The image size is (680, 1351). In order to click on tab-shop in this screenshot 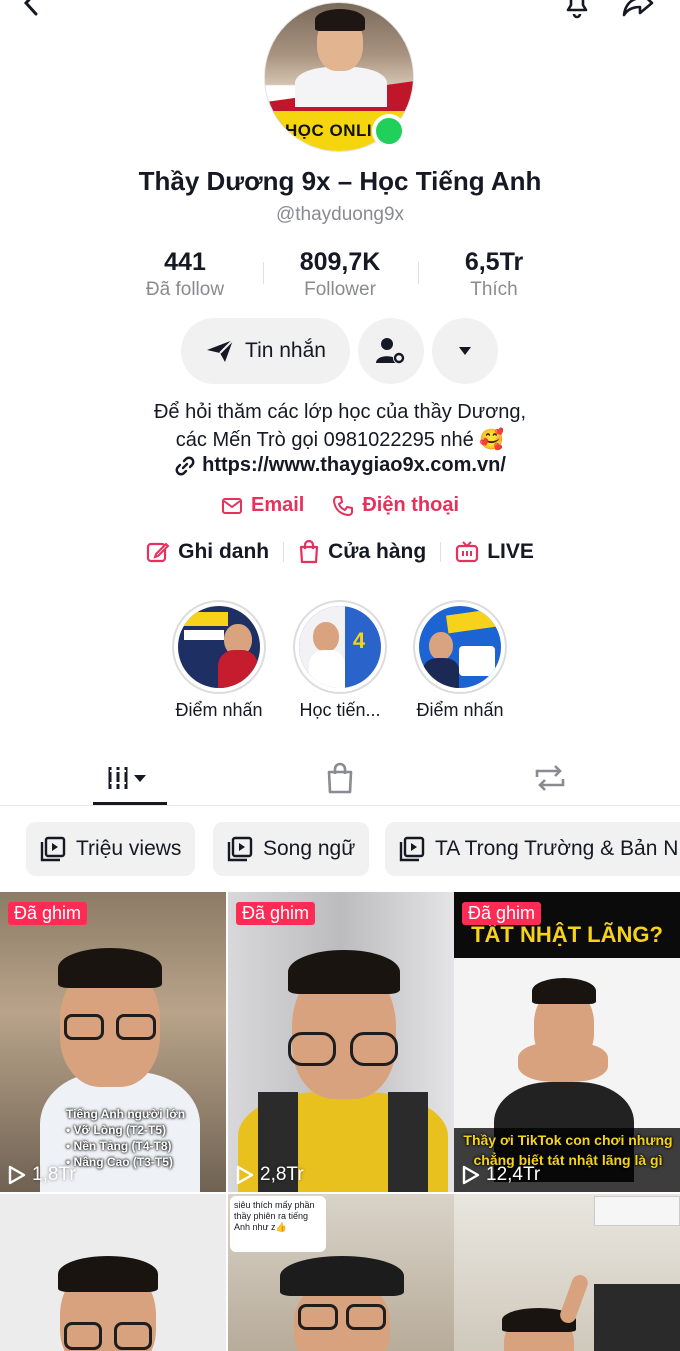, I will do `click(340, 778)`.